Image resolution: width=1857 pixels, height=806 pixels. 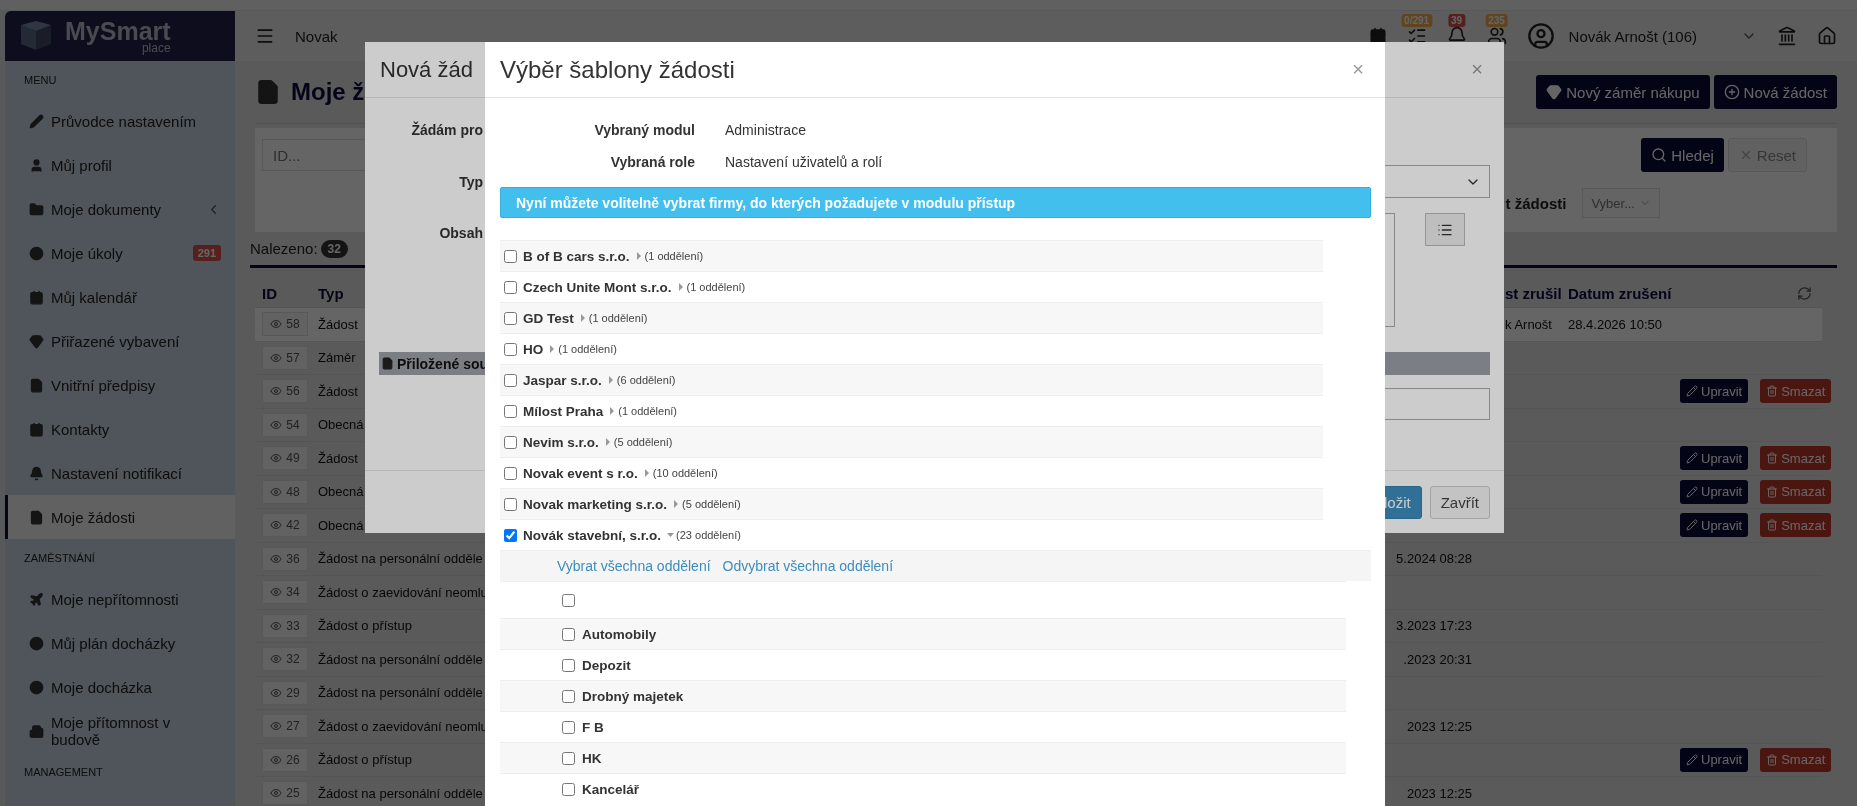 What do you see at coordinates (337, 358) in the screenshot?
I see `table-cell: Záměr` at bounding box center [337, 358].